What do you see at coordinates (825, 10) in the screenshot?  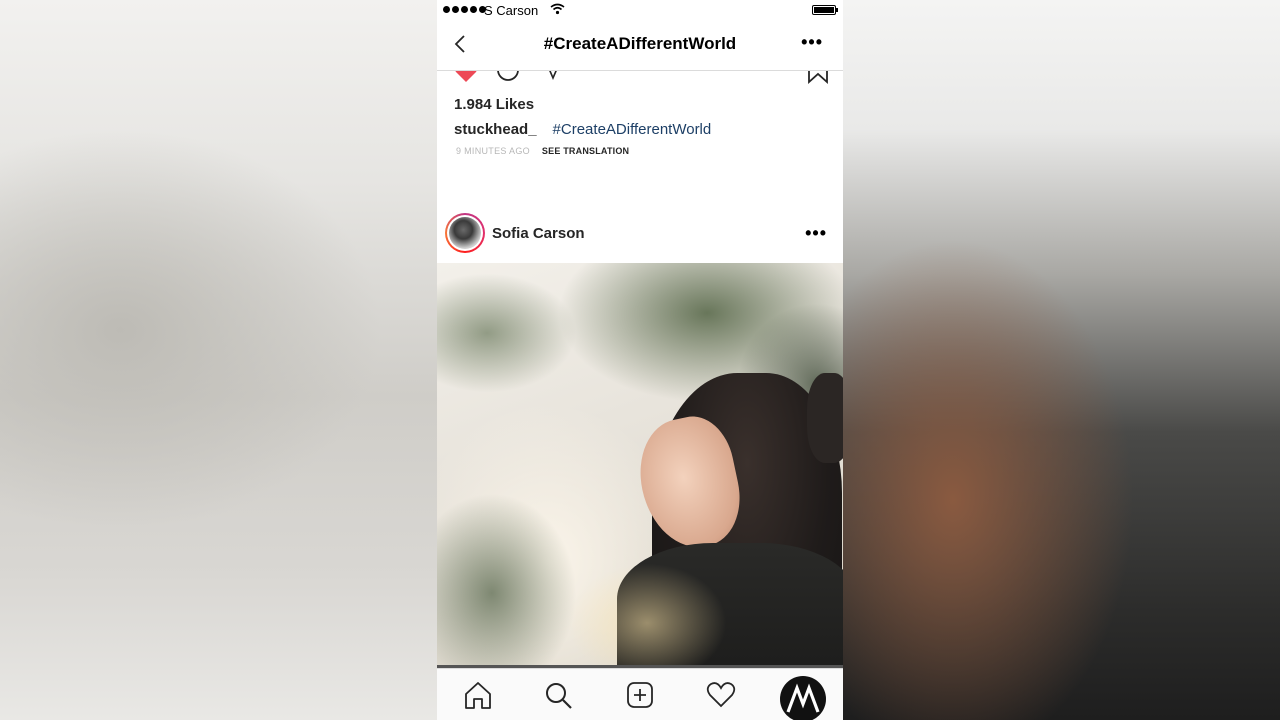 I see `battery-icon` at bounding box center [825, 10].